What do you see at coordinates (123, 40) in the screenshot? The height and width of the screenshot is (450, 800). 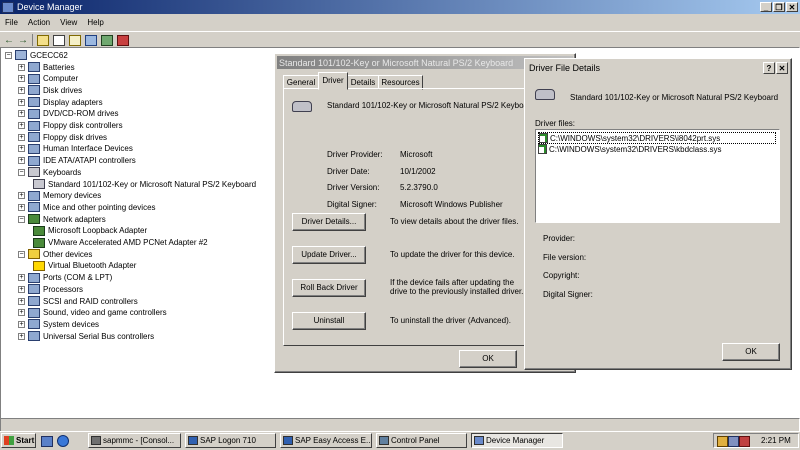 I see `uninstall-icon` at bounding box center [123, 40].